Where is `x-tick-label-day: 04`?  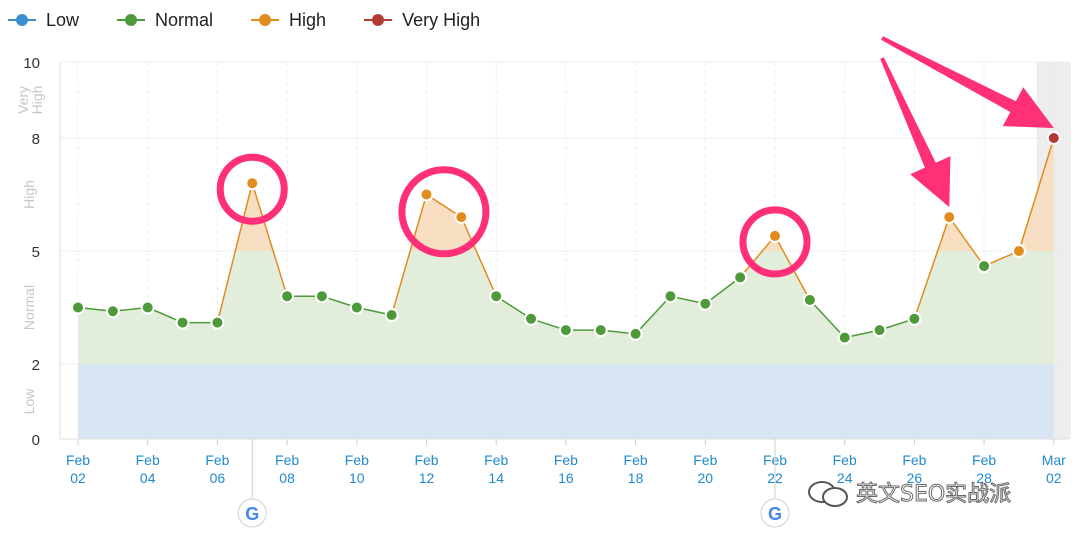
x-tick-label-day: 04 is located at coordinates (148, 478).